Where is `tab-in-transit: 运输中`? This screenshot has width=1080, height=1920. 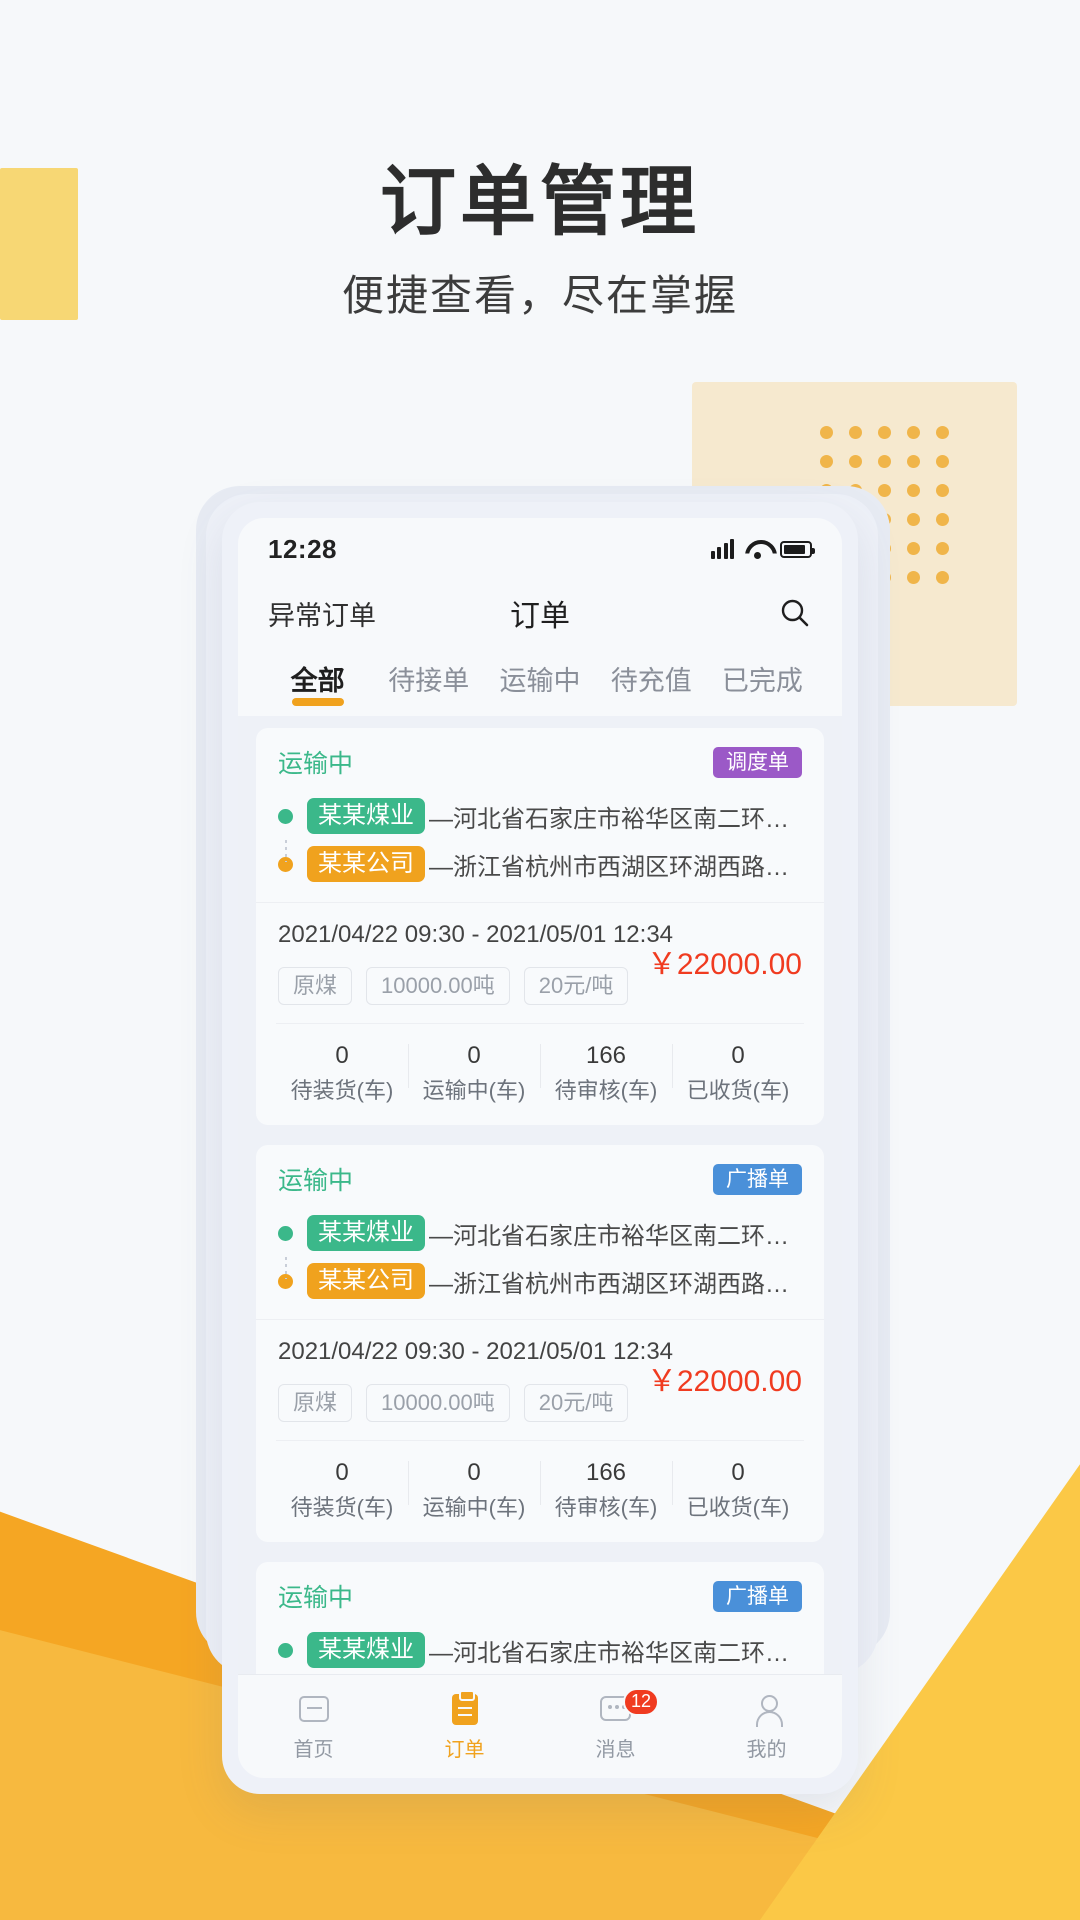
tab-in-transit: 运输中 is located at coordinates (539, 681).